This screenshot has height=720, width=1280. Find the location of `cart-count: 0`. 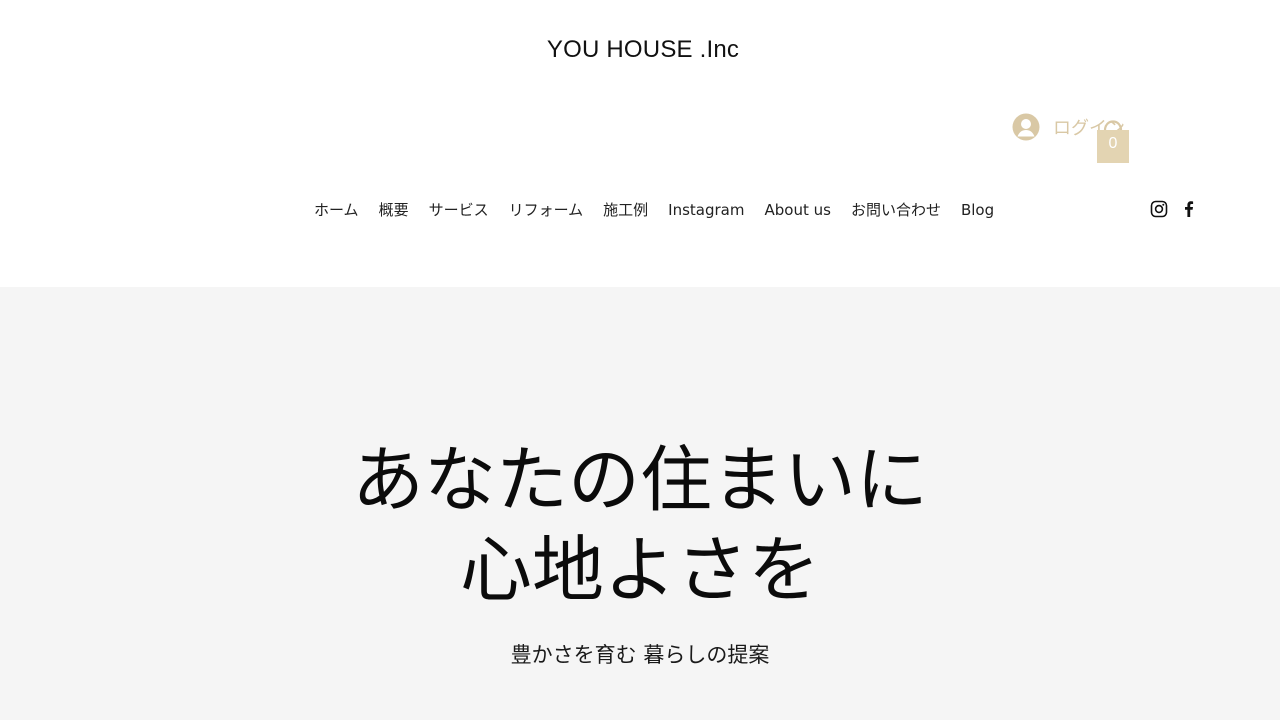

cart-count: 0 is located at coordinates (1113, 143).